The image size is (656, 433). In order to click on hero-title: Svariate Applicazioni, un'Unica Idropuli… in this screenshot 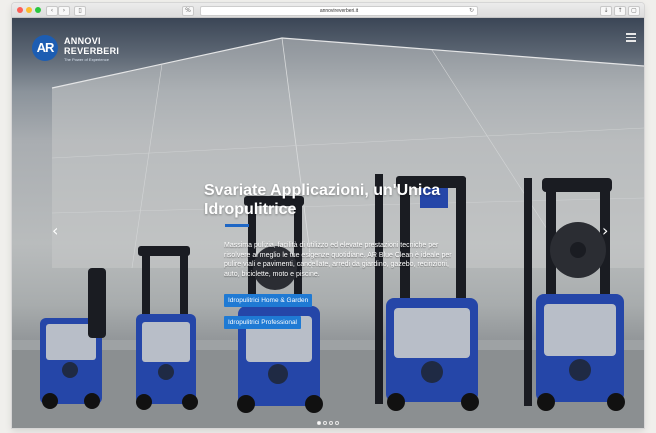, I will do `click(322, 200)`.